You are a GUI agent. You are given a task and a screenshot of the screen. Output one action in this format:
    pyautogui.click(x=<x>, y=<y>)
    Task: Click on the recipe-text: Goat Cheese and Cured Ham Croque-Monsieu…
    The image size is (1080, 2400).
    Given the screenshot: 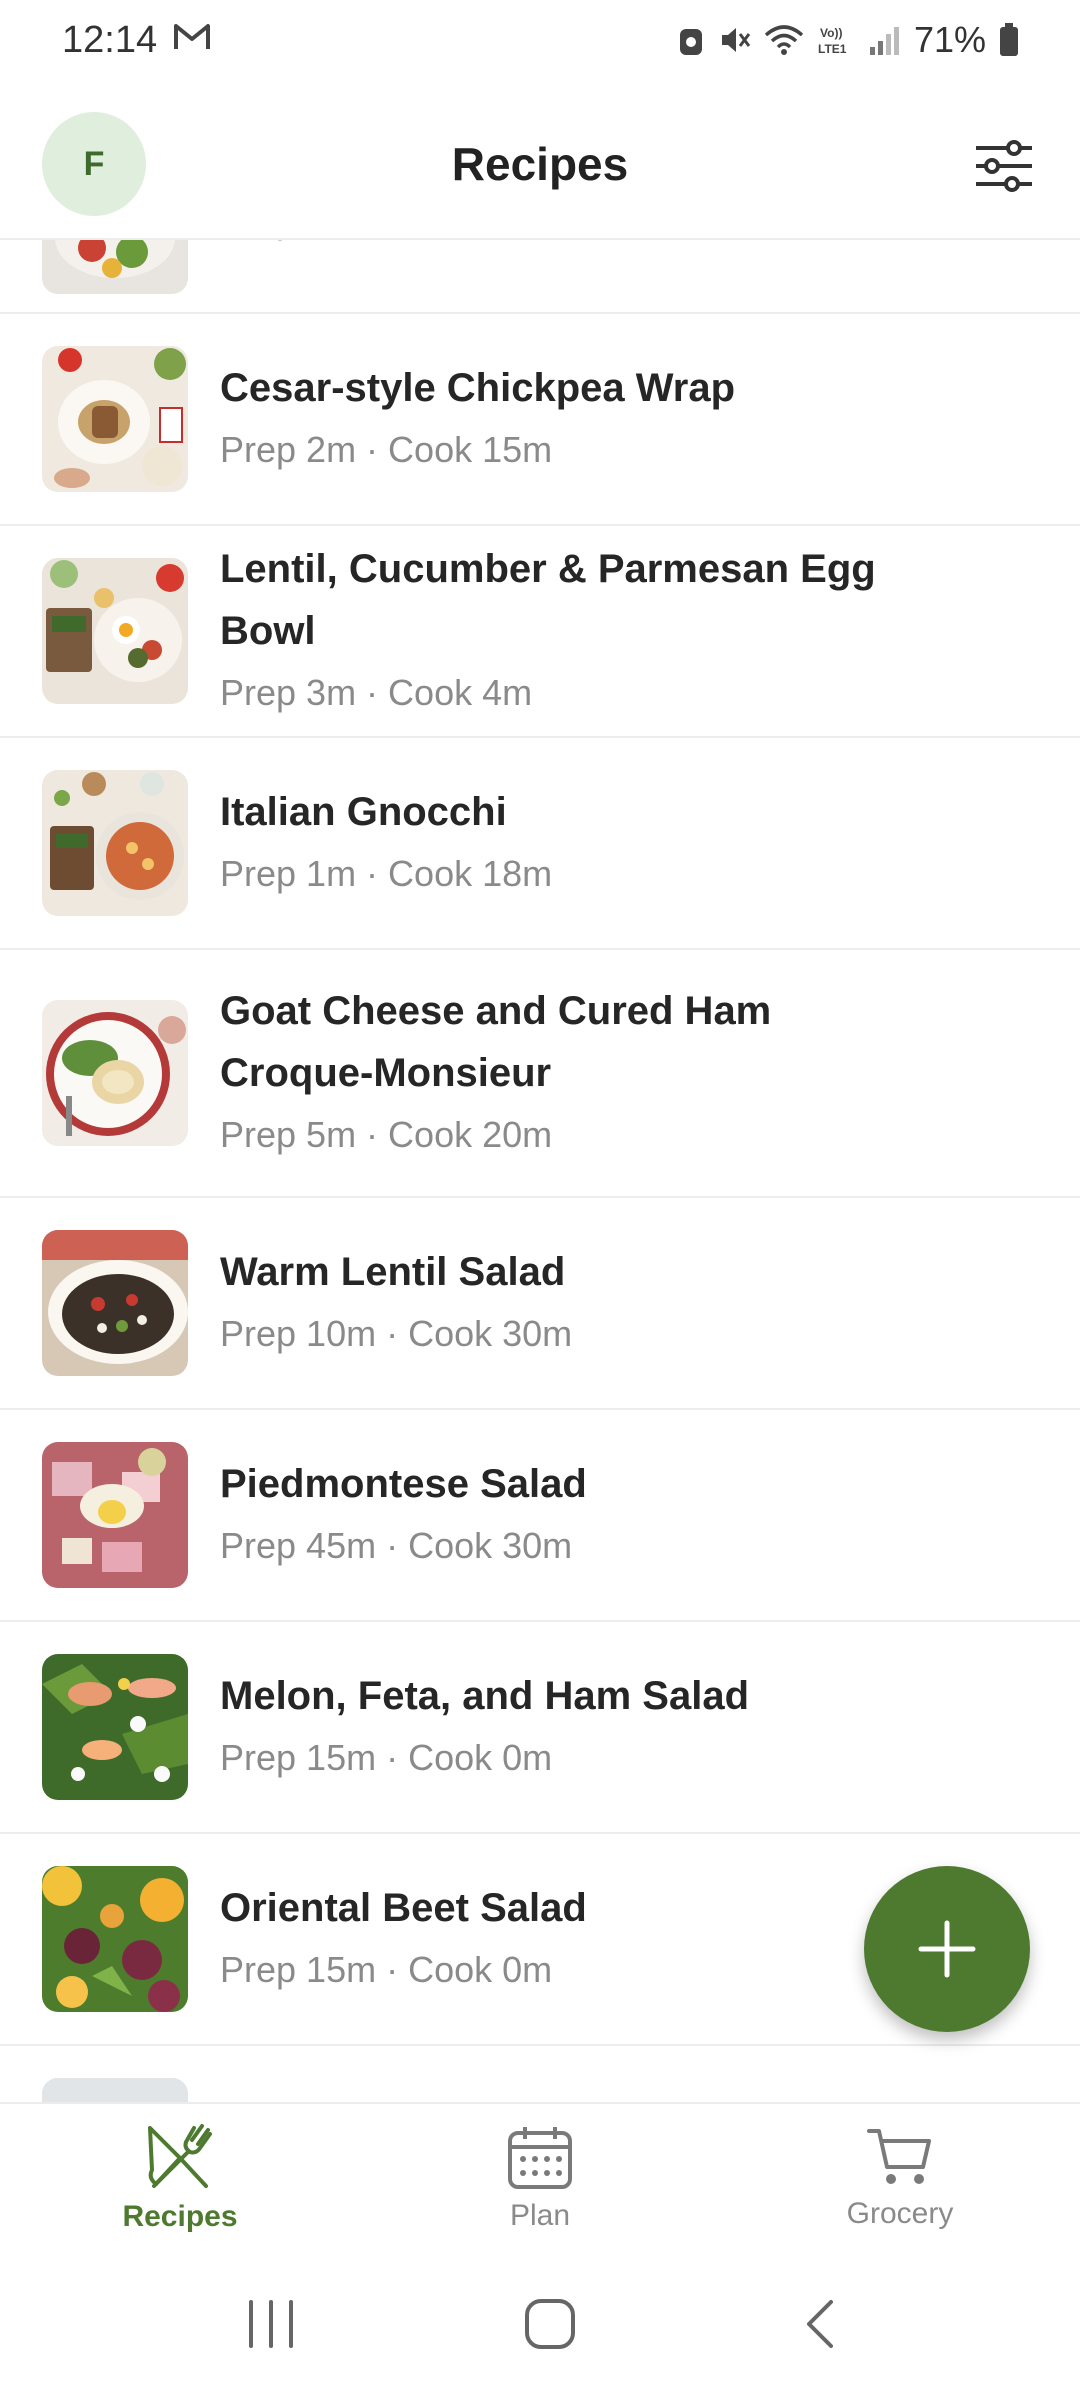 What is the action you would take?
    pyautogui.click(x=500, y=1073)
    